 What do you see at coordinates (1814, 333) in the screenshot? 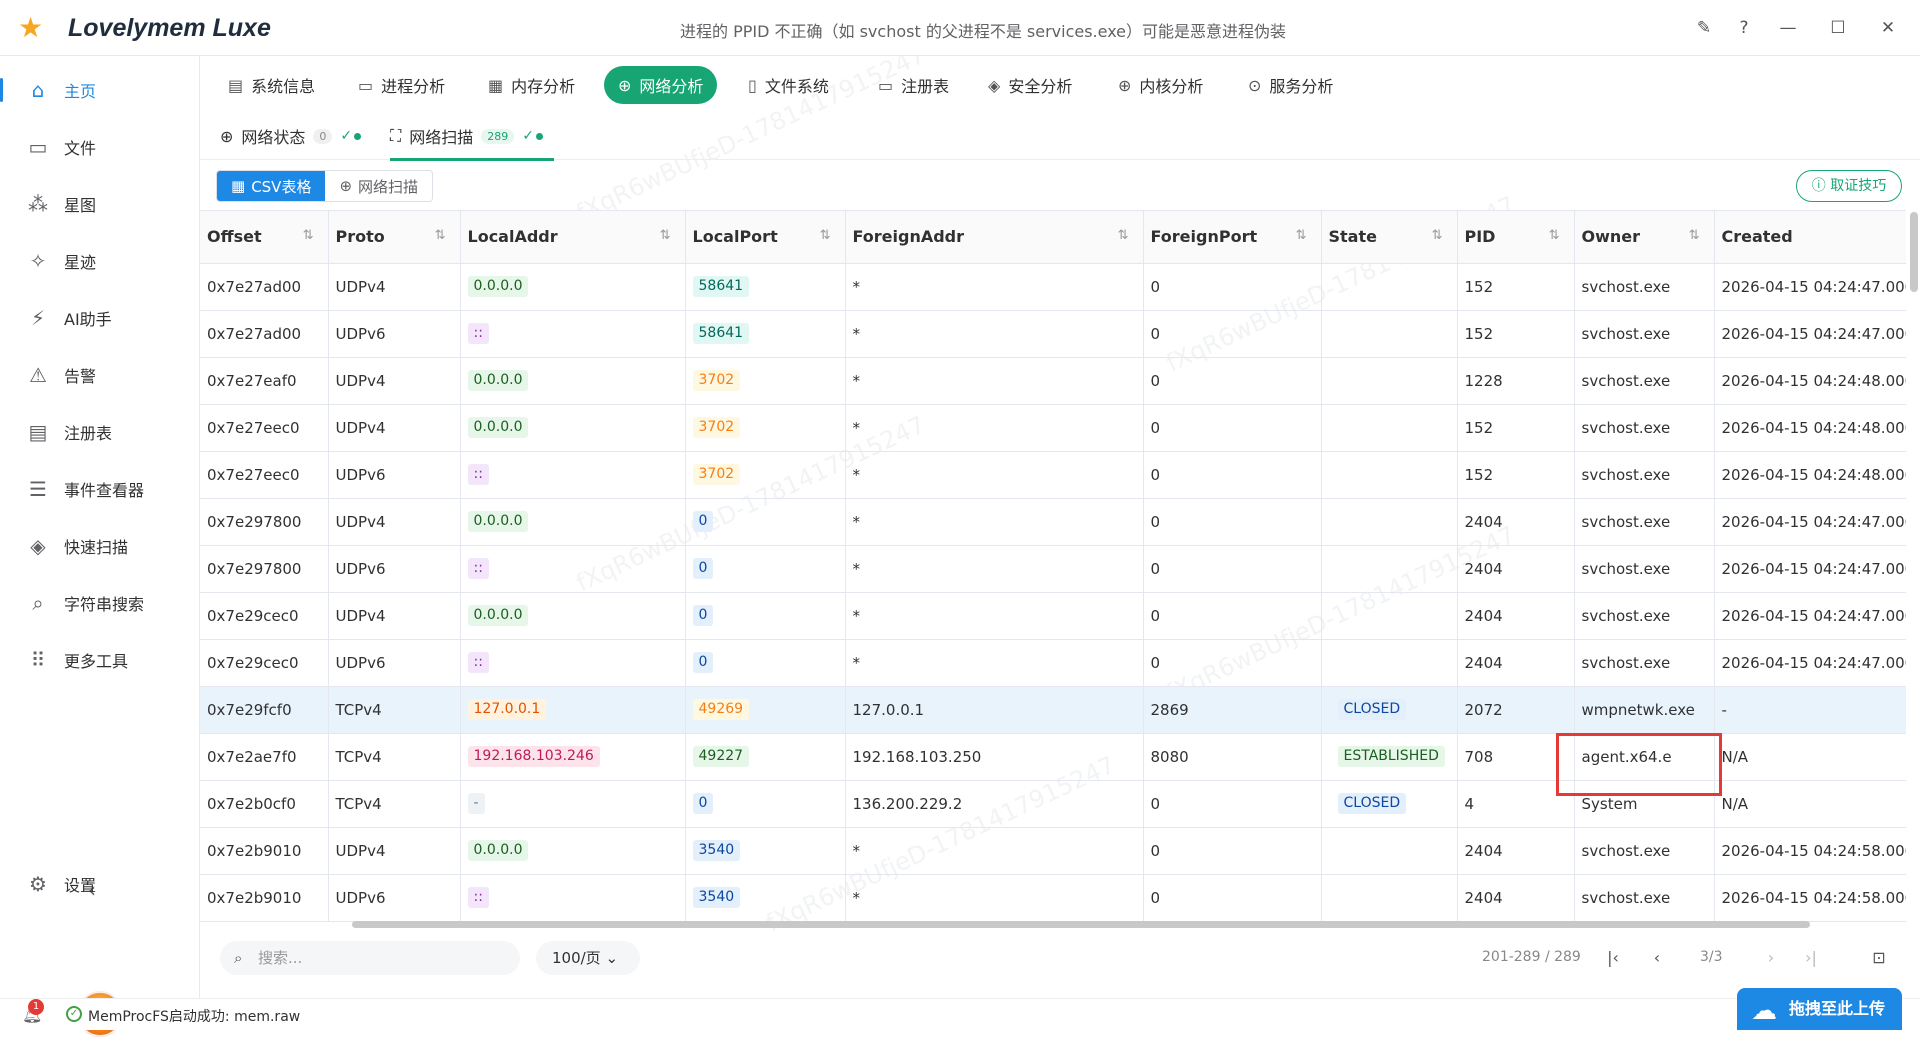
I see `cell-text: 2026-04-15 04:24:47.0000` at bounding box center [1814, 333].